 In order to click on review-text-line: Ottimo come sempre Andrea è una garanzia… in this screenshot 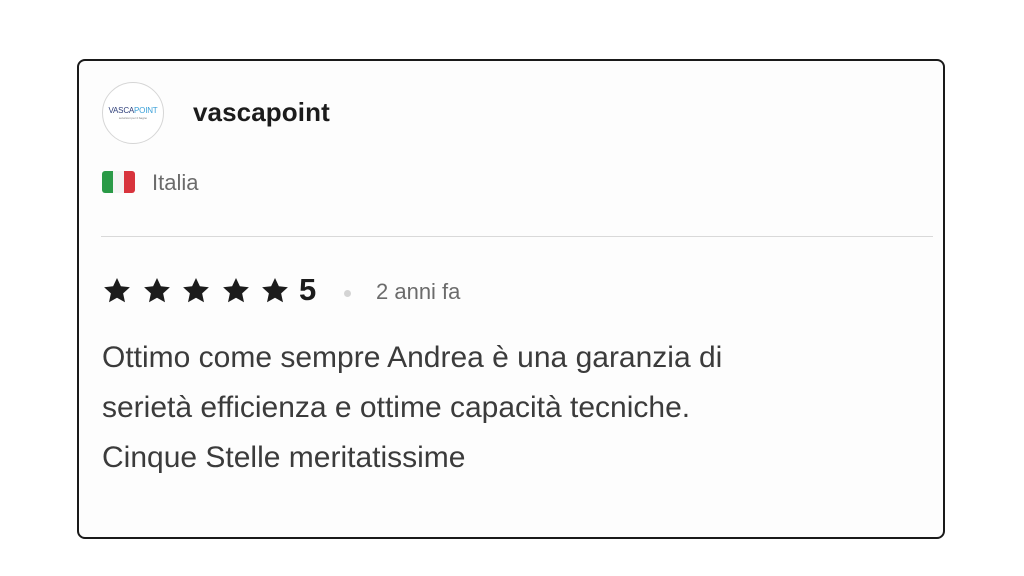, I will do `click(412, 357)`.